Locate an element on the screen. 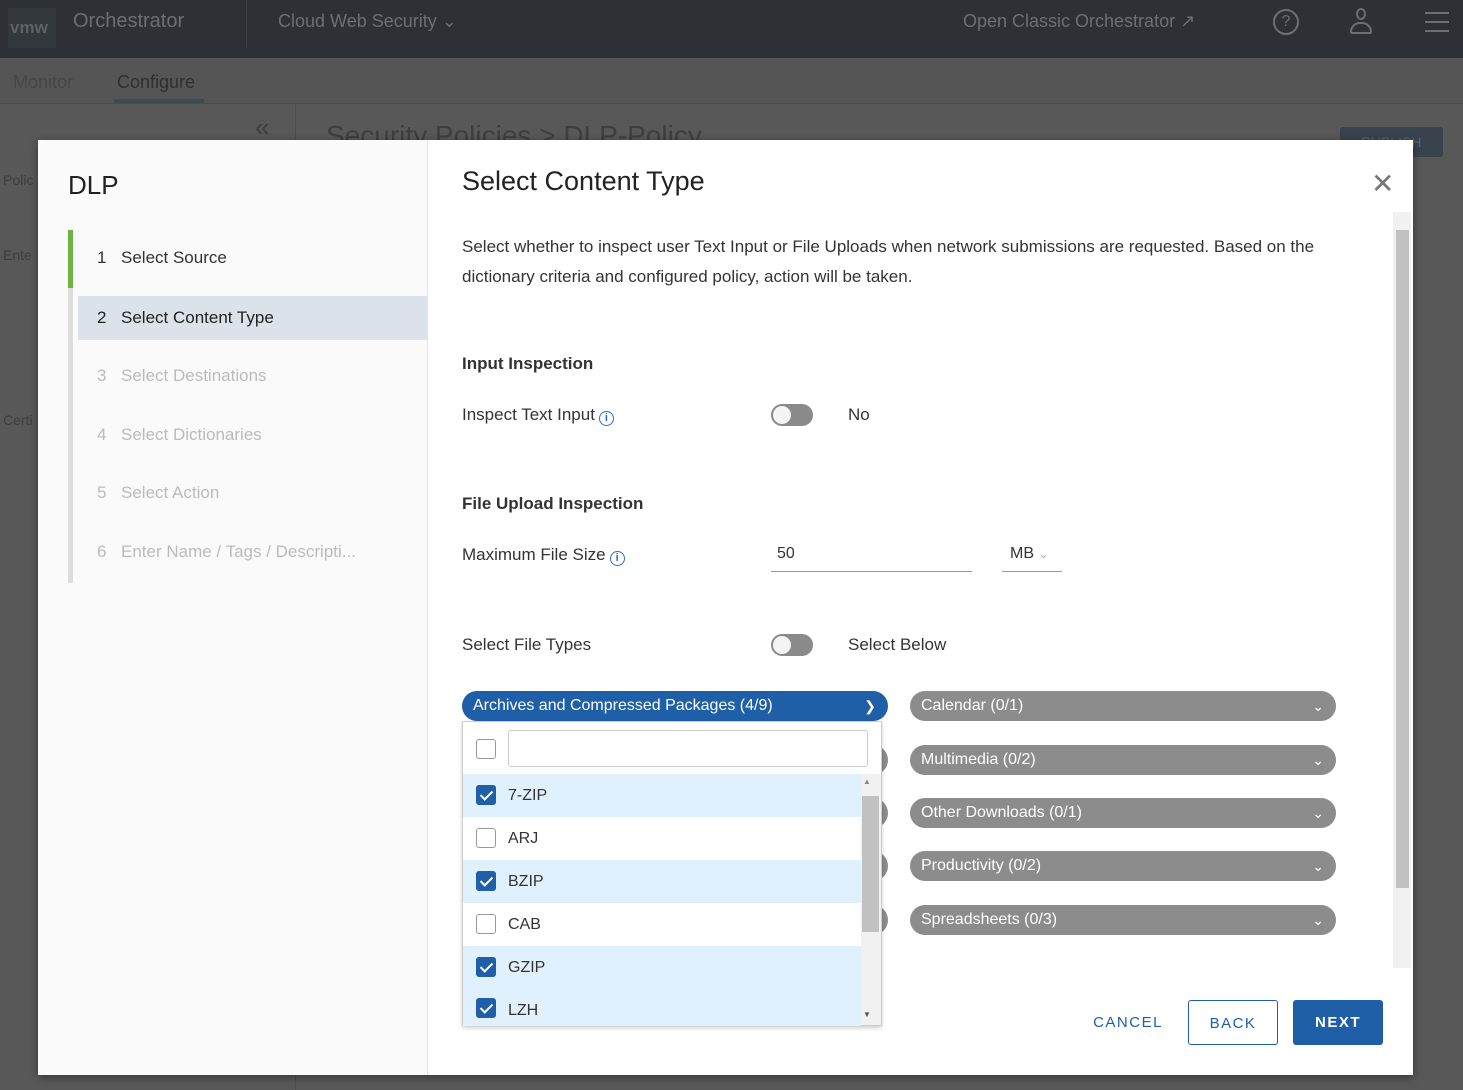 This screenshot has height=1090, width=1463. step-label: Select Content Type is located at coordinates (197, 317).